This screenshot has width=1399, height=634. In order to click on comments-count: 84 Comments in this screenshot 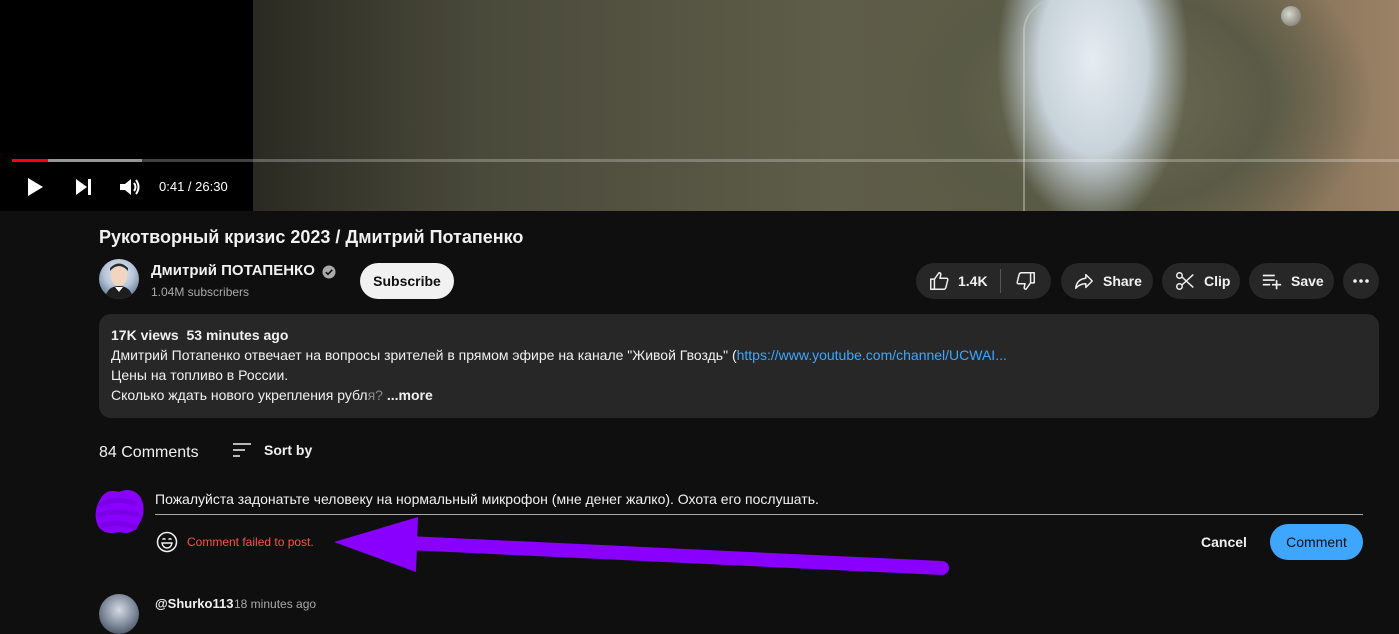, I will do `click(149, 452)`.